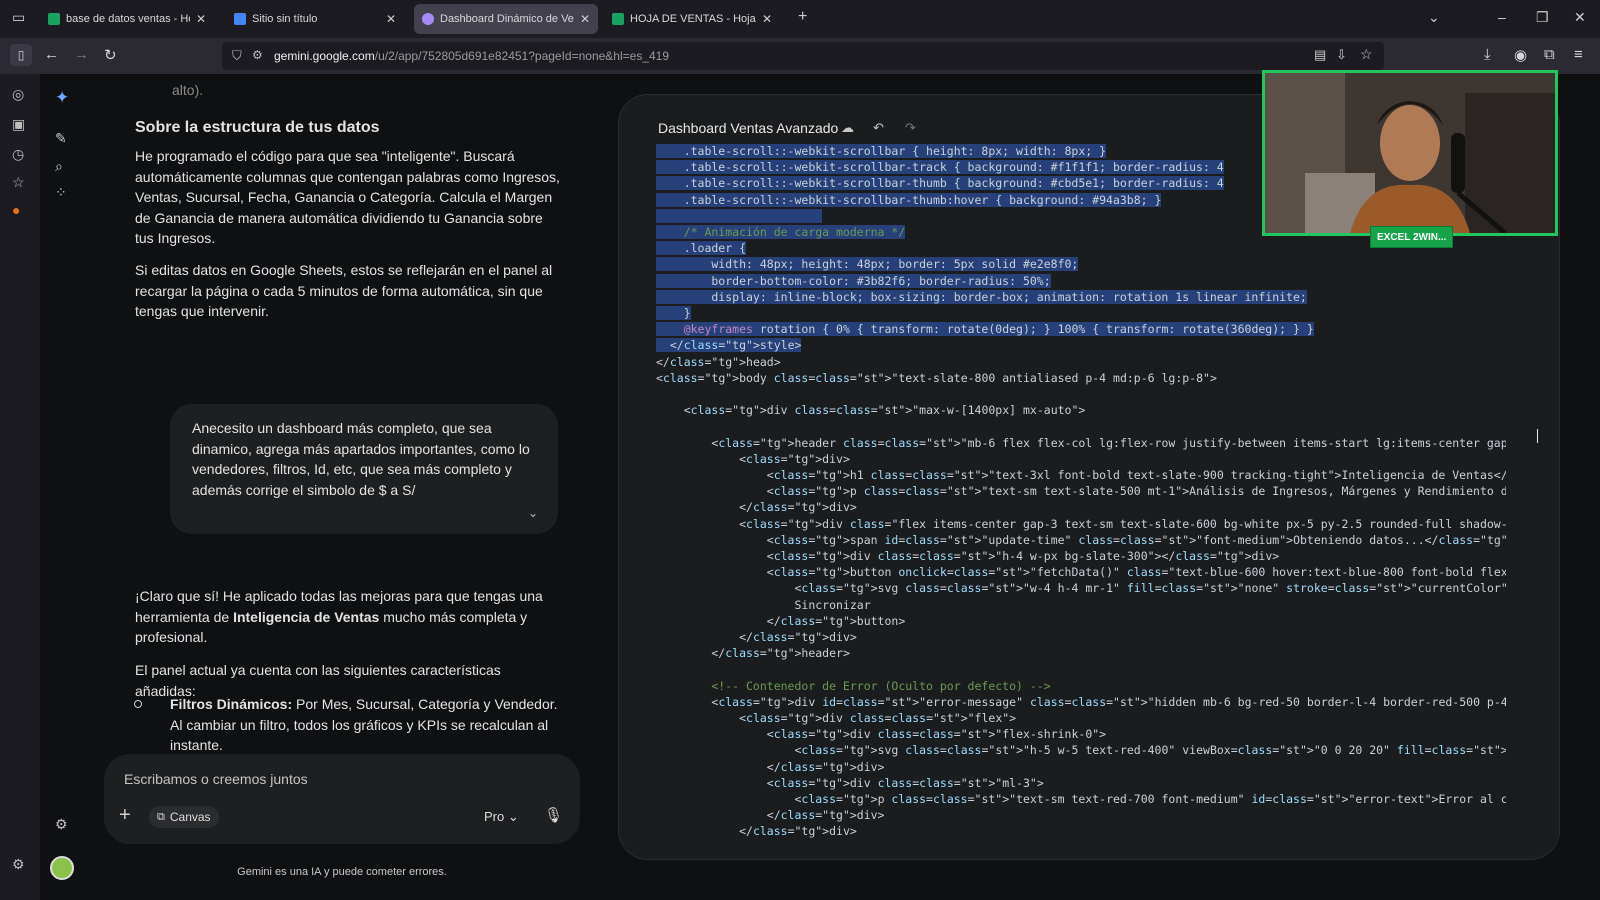 This screenshot has height=900, width=1600. I want to click on extension-icon: ▣, so click(18, 124).